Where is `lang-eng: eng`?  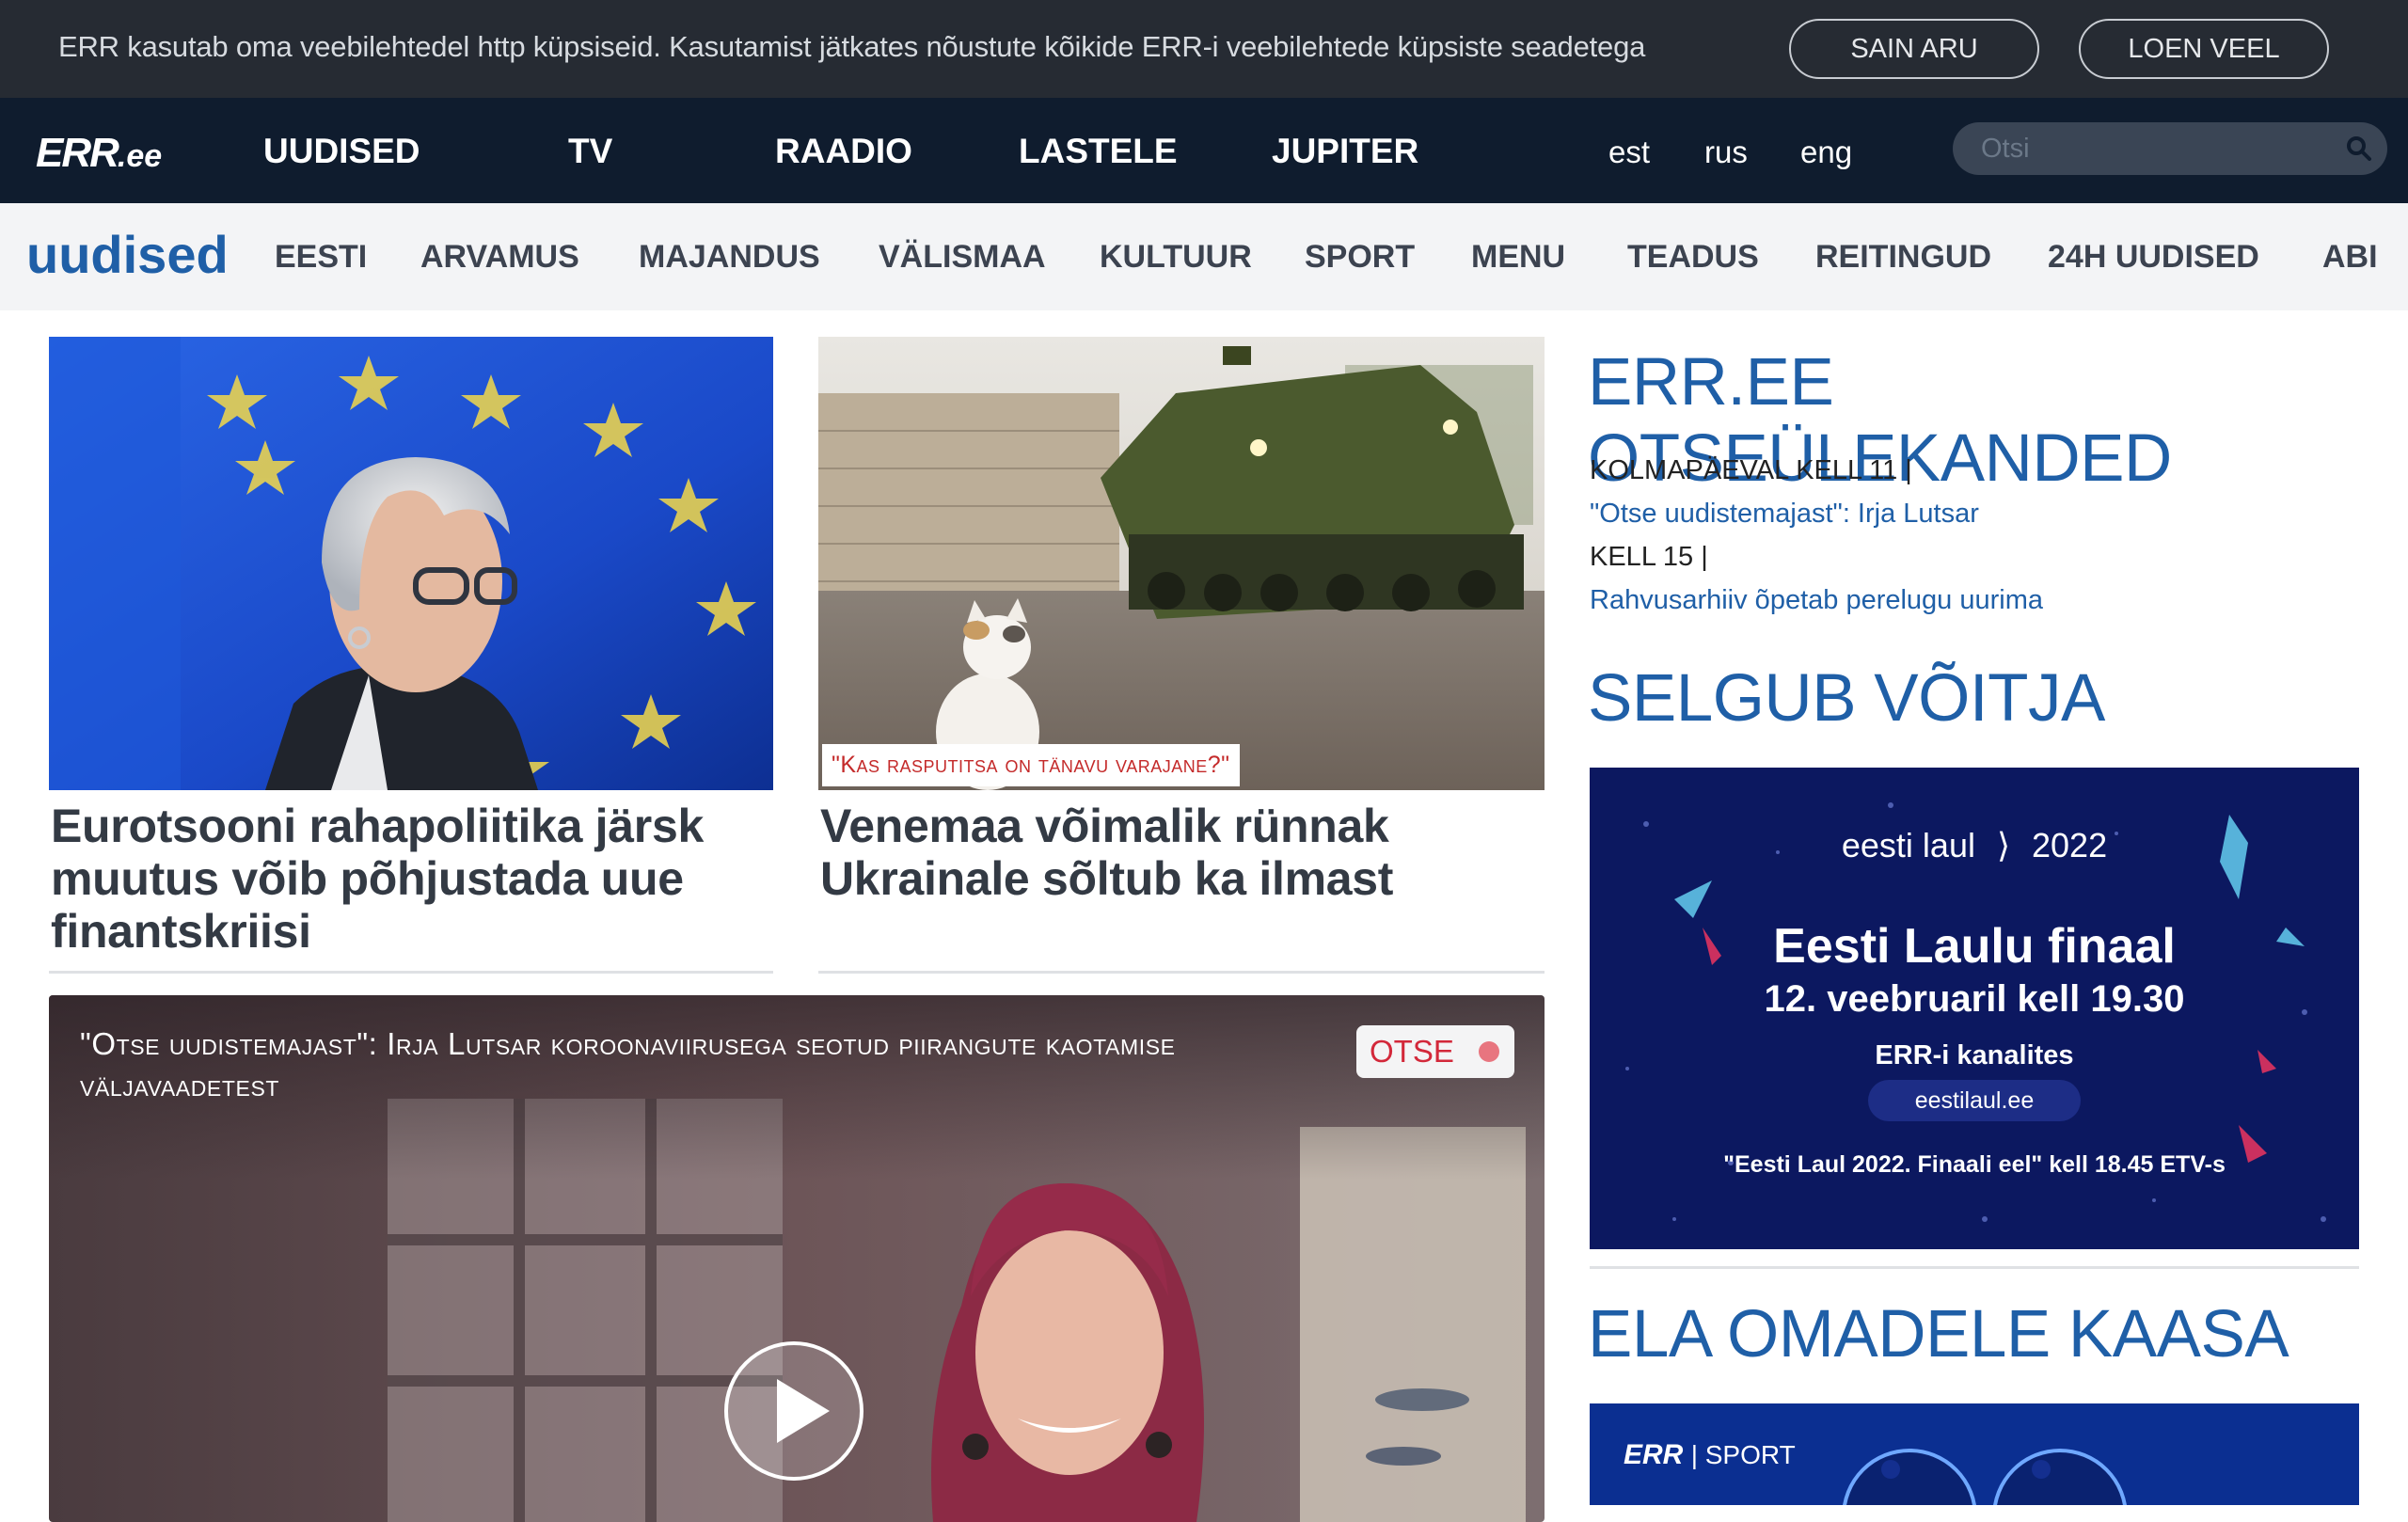
lang-eng: eng is located at coordinates (1826, 153).